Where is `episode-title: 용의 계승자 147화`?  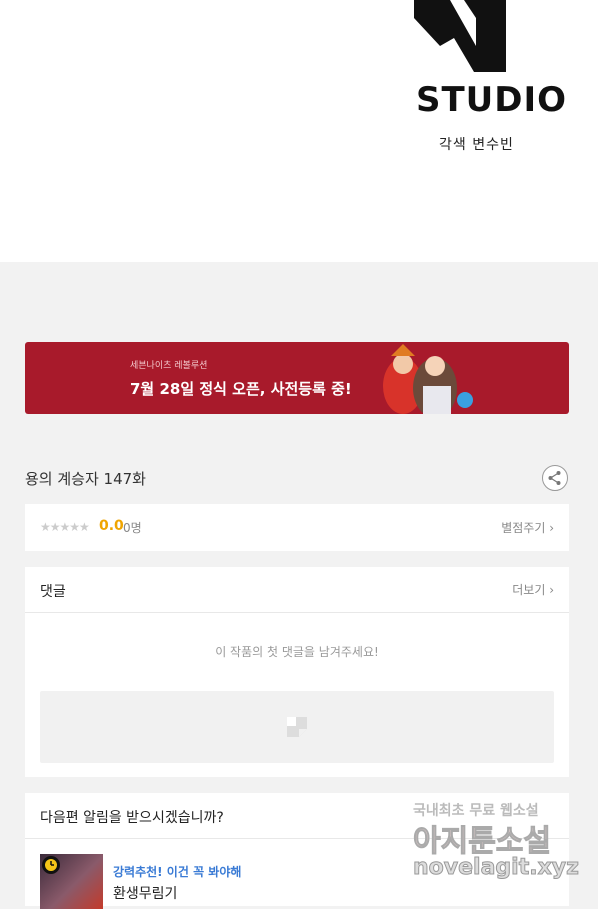
episode-title: 용의 계승자 147화 is located at coordinates (85, 479).